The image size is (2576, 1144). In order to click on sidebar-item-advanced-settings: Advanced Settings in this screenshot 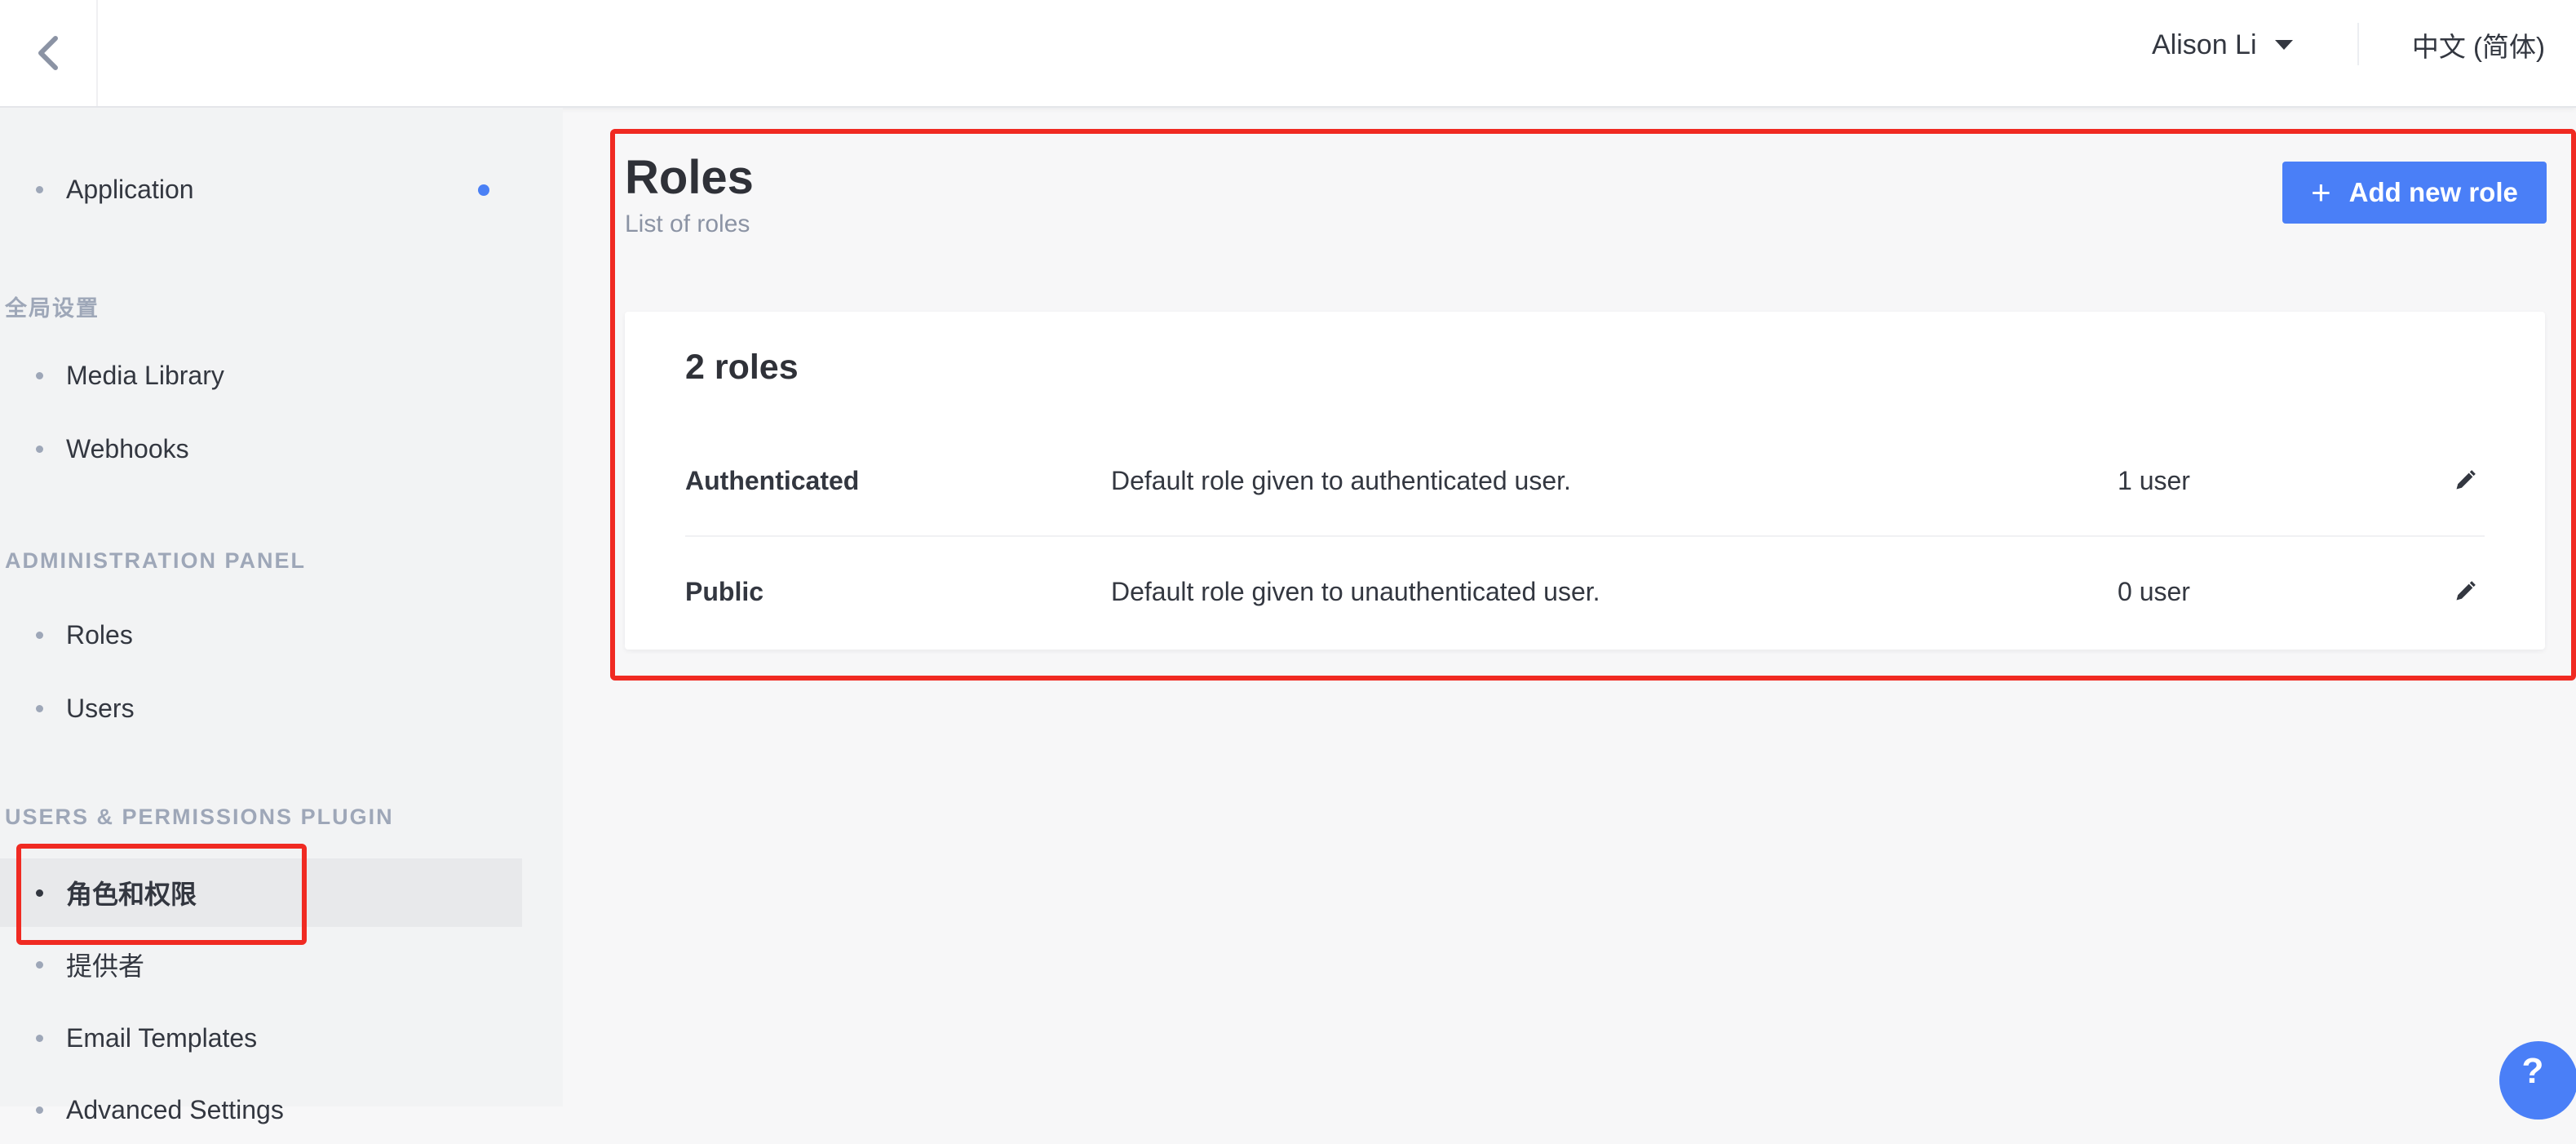, I will do `click(261, 1109)`.